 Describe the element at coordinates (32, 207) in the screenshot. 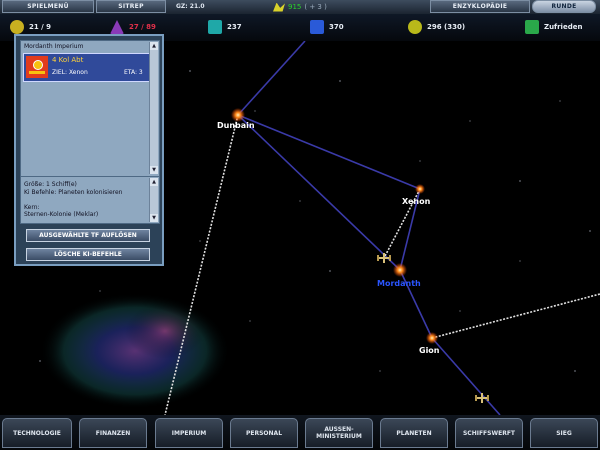

I see `info-line: Kern:` at that location.